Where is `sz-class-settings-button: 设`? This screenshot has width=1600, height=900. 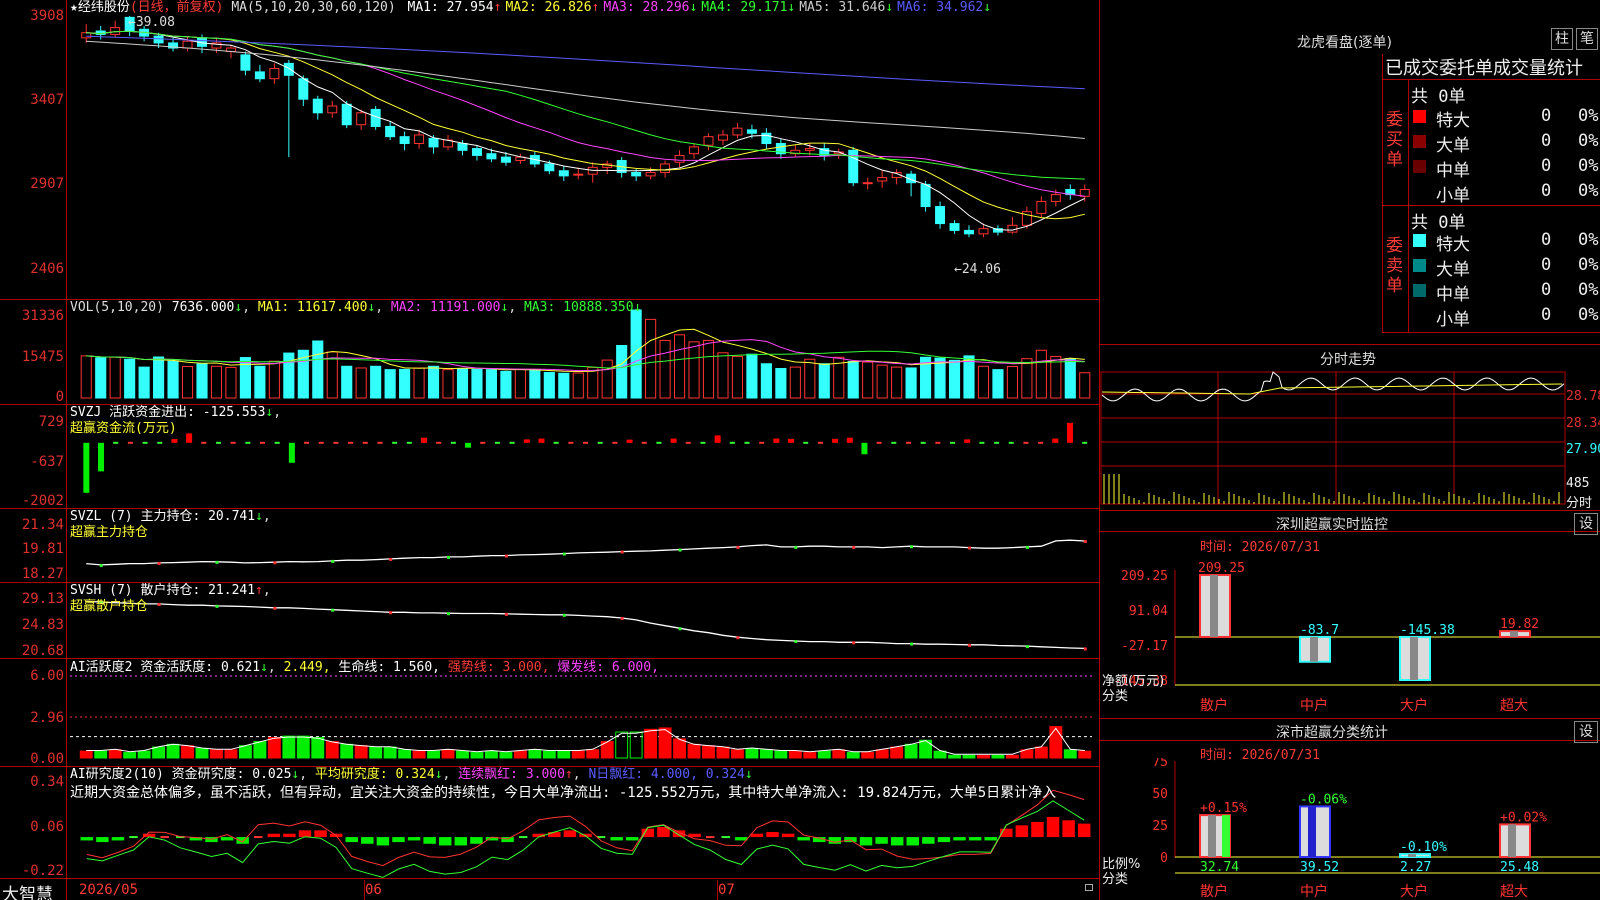 sz-class-settings-button: 设 is located at coordinates (1586, 732).